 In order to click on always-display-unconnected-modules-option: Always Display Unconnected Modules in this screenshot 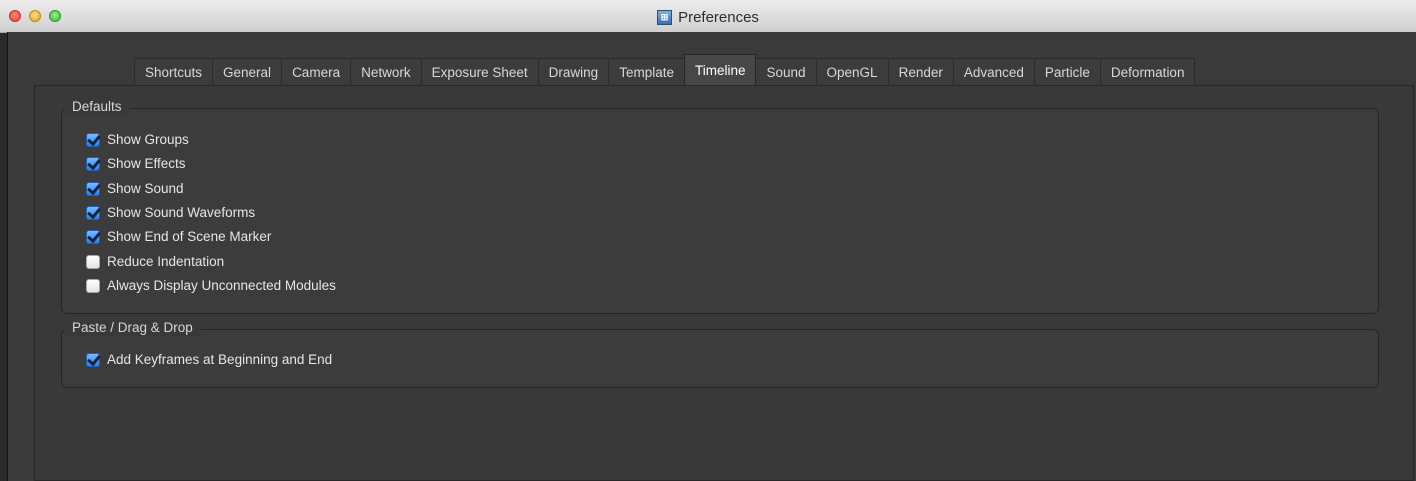, I will do `click(211, 286)`.